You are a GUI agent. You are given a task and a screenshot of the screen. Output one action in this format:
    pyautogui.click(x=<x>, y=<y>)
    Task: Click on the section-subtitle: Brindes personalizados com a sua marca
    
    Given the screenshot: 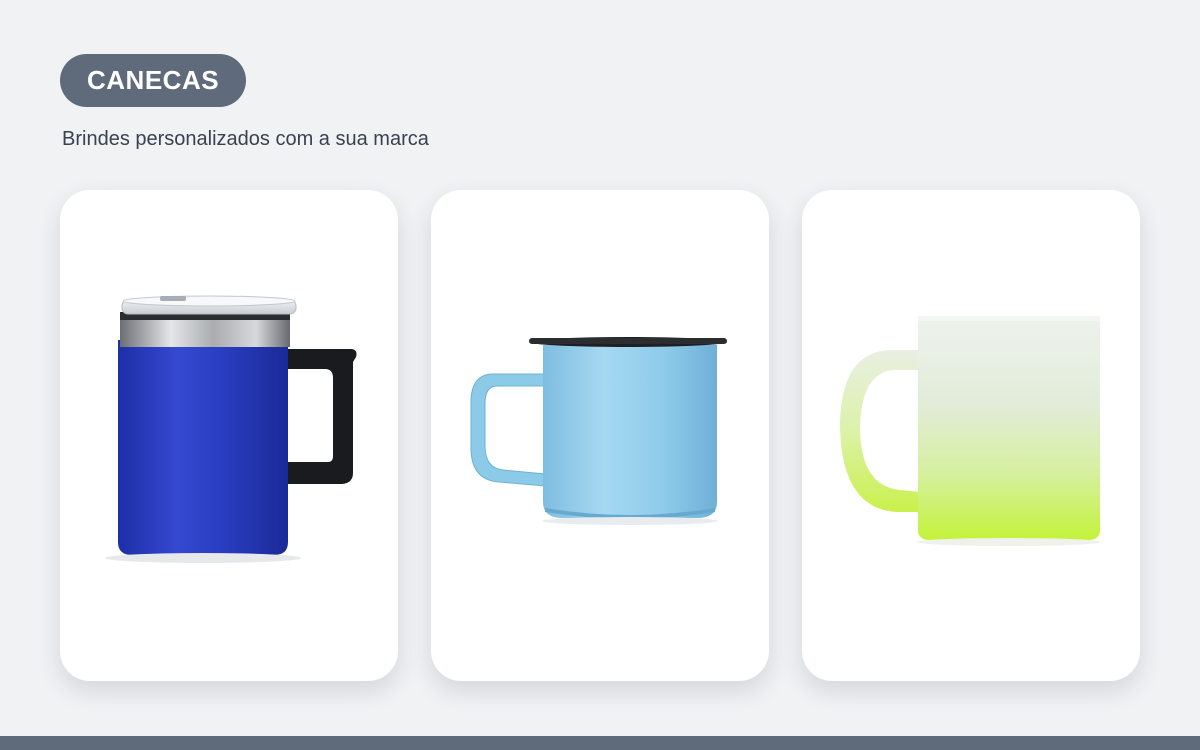 What is the action you would take?
    pyautogui.click(x=245, y=139)
    